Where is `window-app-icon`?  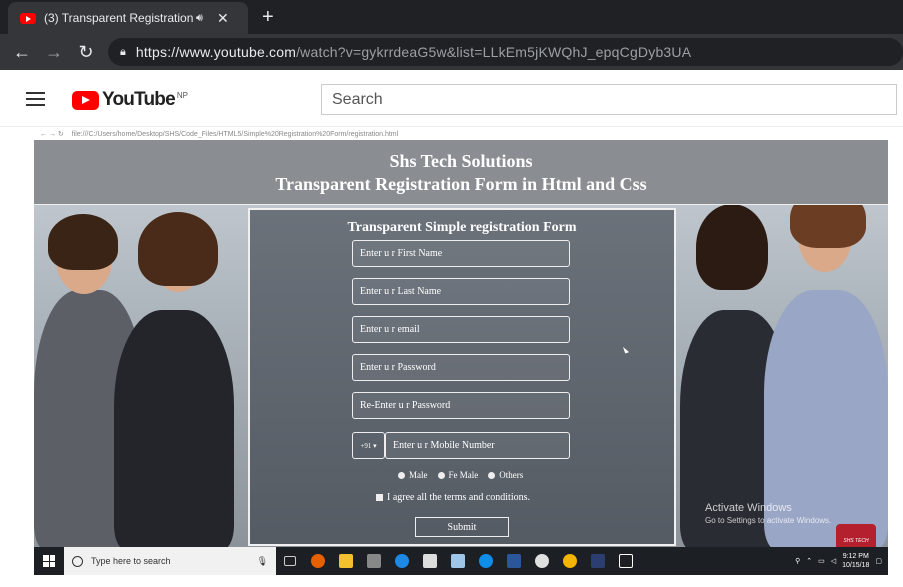 window-app-icon is located at coordinates (626, 561).